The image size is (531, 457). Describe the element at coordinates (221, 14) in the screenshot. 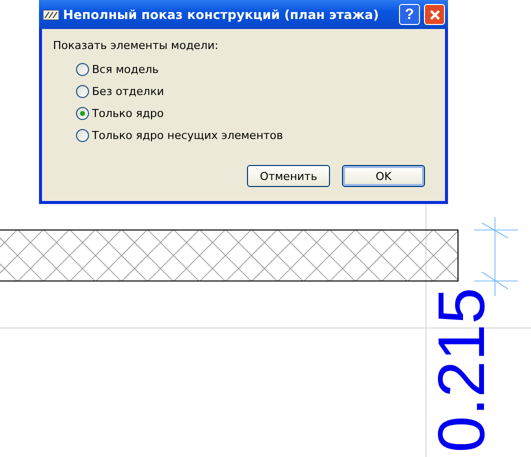

I see `window-title: Неполный показ конструкций (план этажа)` at that location.